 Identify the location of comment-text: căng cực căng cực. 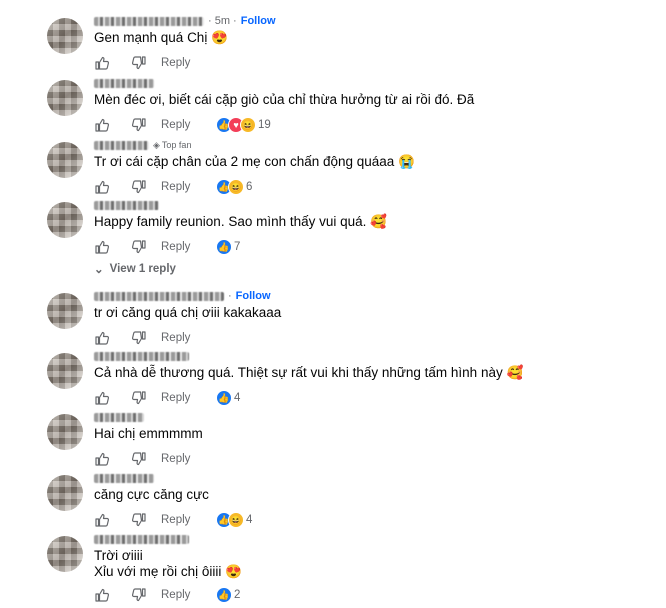
(151, 494).